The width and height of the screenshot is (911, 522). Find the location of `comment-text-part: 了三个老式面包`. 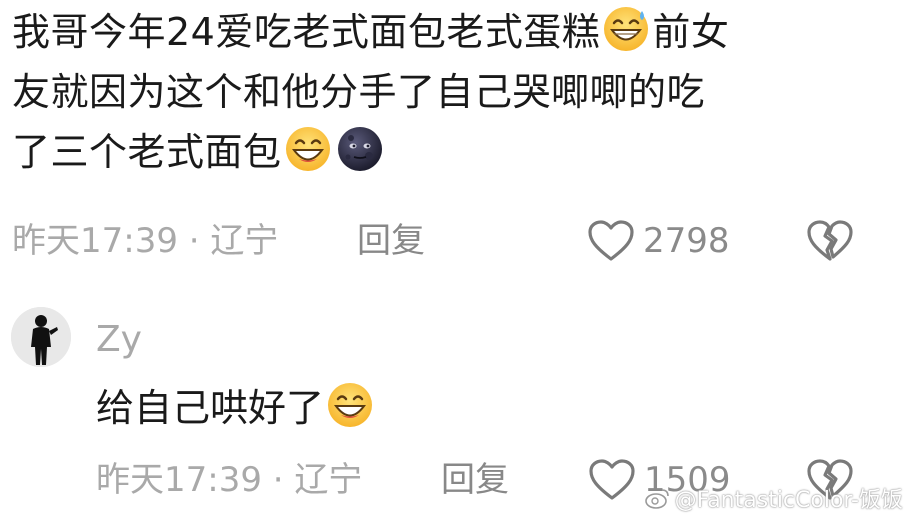

comment-text-part: 了三个老式面包 is located at coordinates (147, 152).